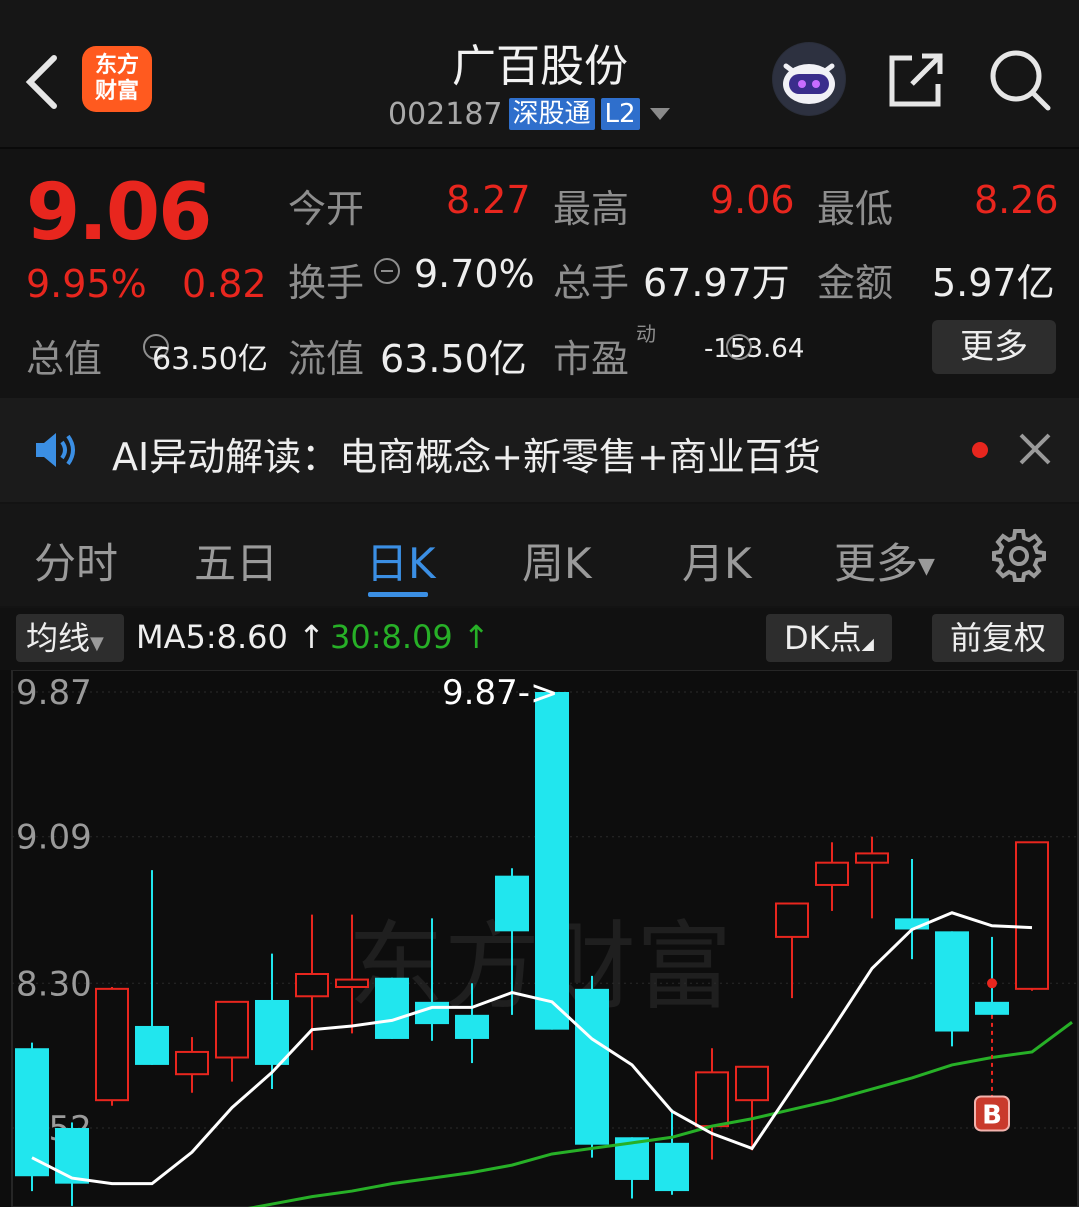 The image size is (1079, 1207). I want to click on info-icon, so click(387, 271).